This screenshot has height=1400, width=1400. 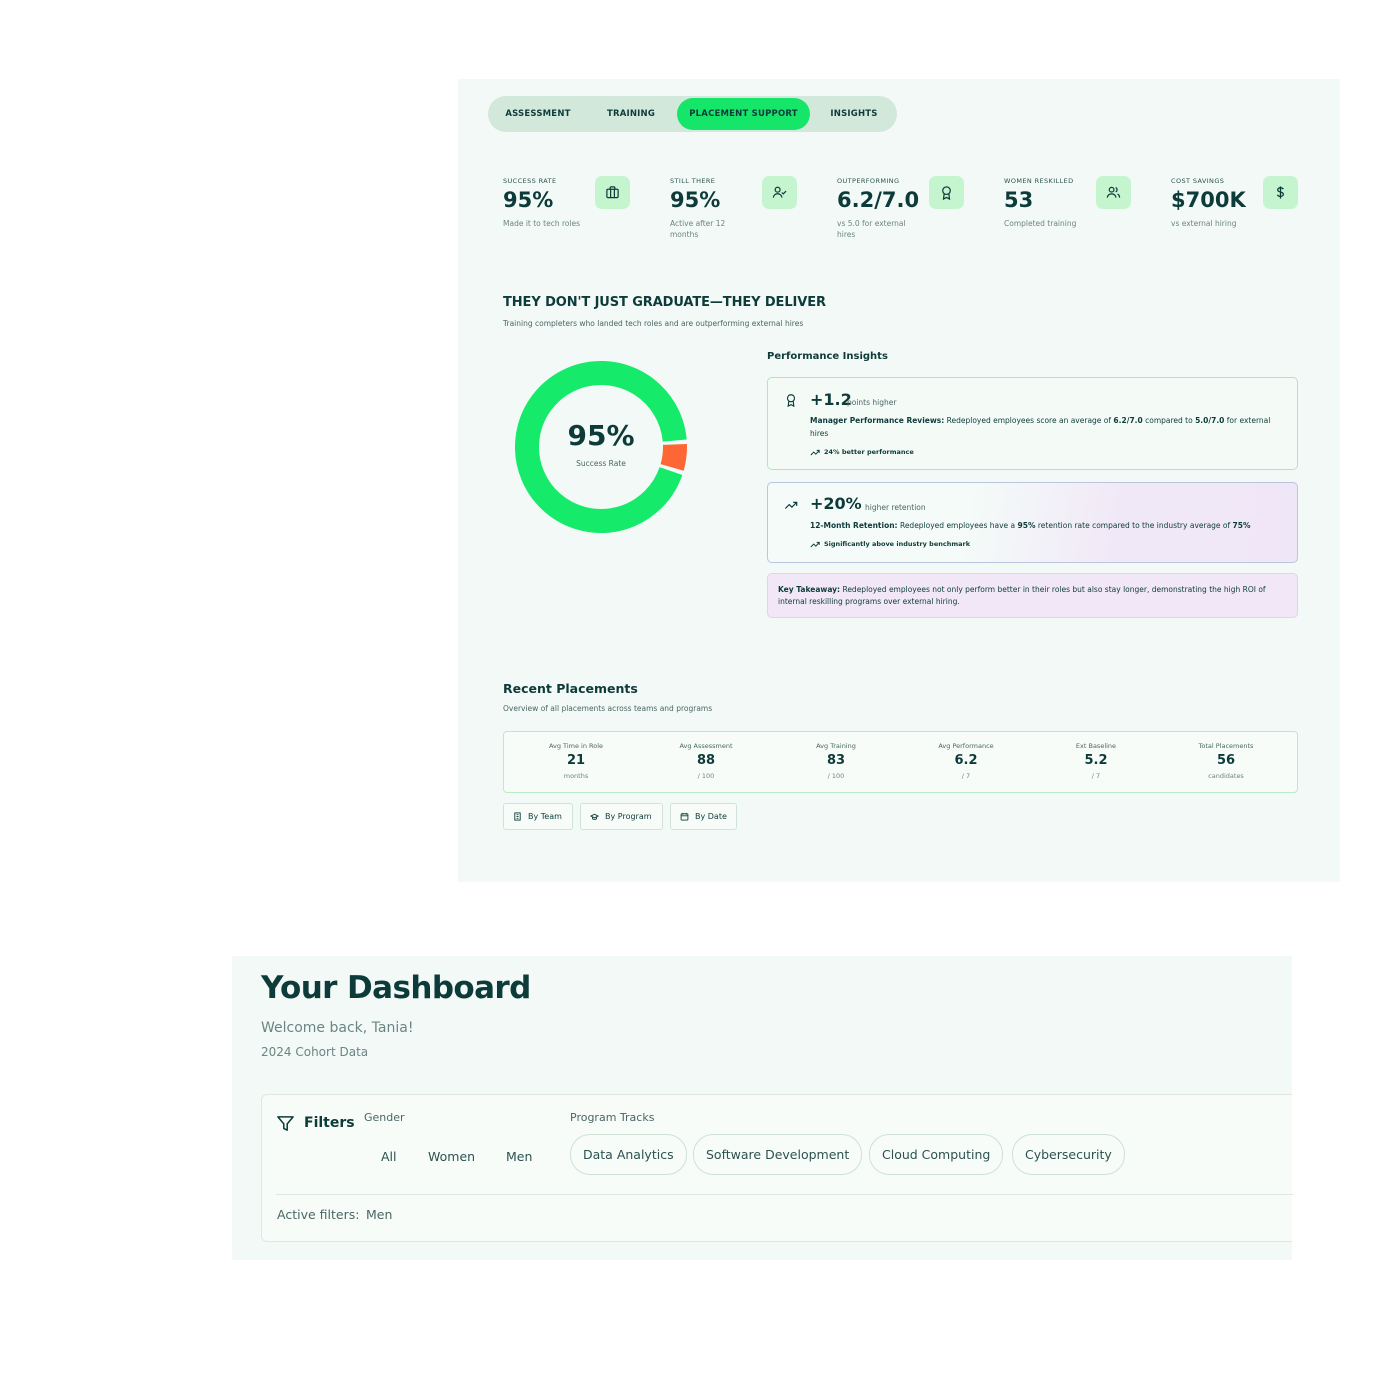 What do you see at coordinates (750, 211) in the screenshot?
I see `stat-still-there: STILL THERE 95% Active after 12 months` at bounding box center [750, 211].